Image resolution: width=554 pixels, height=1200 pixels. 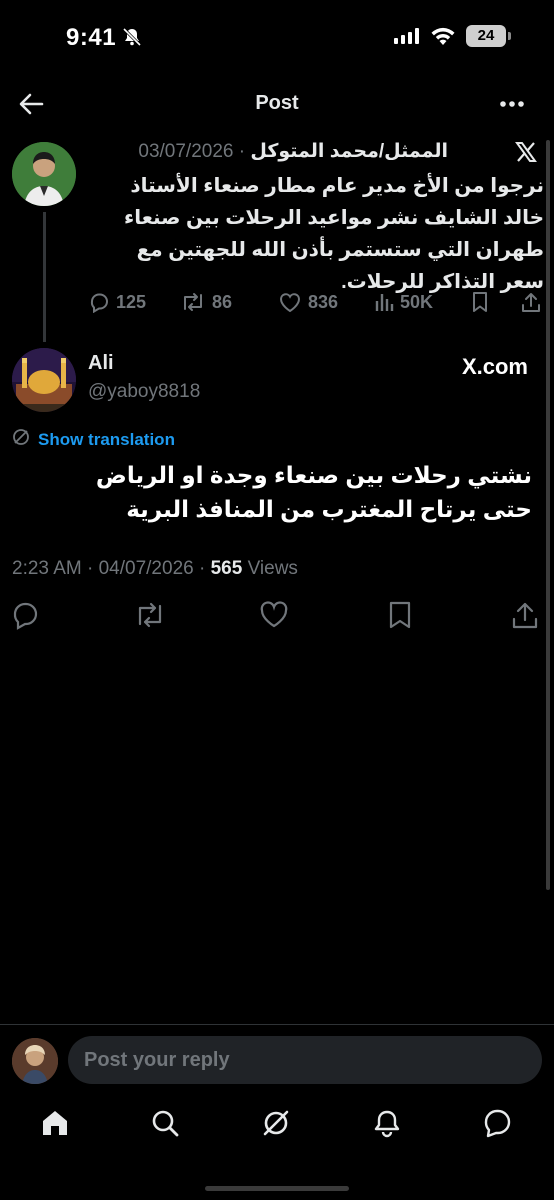 What do you see at coordinates (226, 568) in the screenshot?
I see `views-count: 565` at bounding box center [226, 568].